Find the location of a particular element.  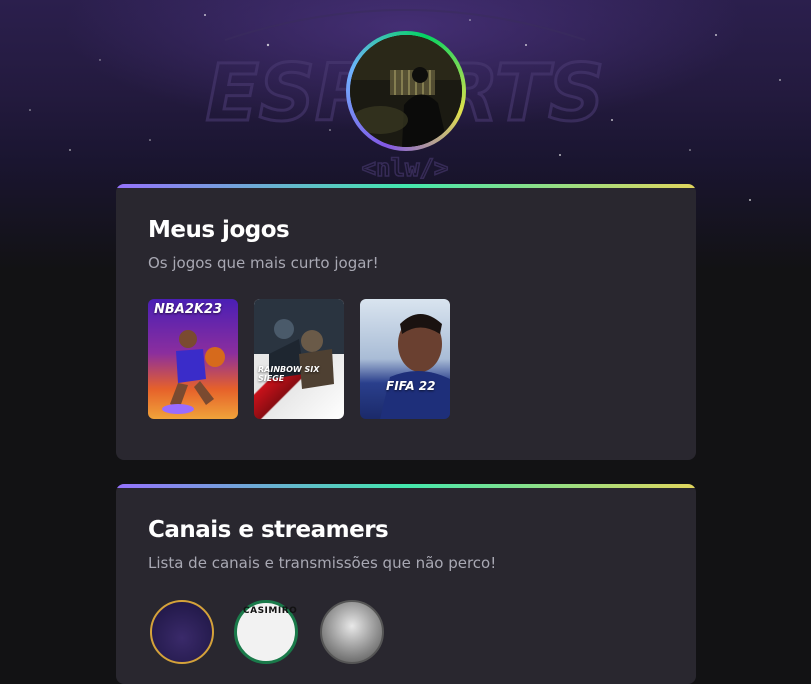

game-cover-rainbow-six: RAINBOW SIX SIEGE is located at coordinates (299, 359).